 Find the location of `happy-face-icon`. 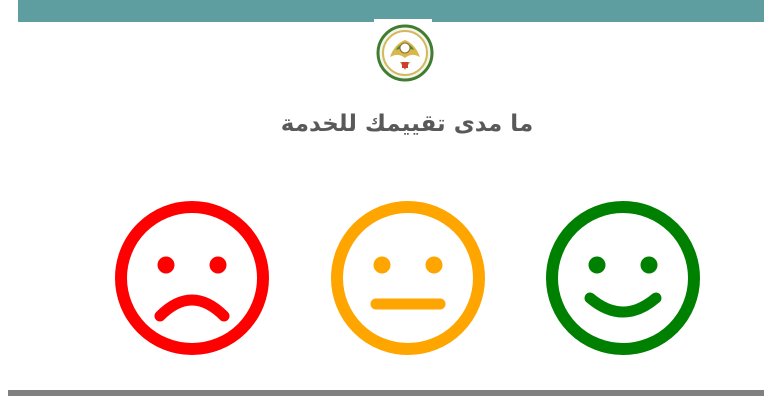

happy-face-icon is located at coordinates (623, 278).